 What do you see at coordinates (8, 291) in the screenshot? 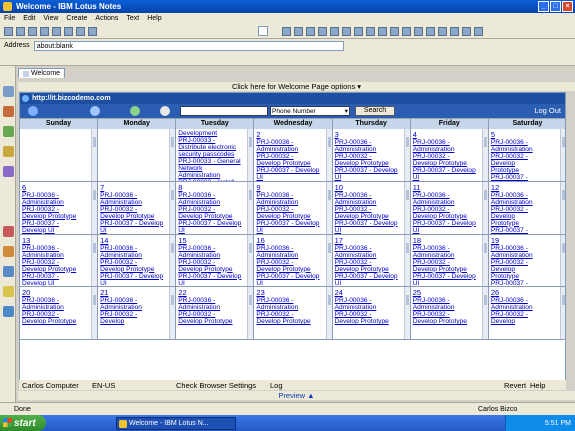
I see `folder-icon` at bounding box center [8, 291].